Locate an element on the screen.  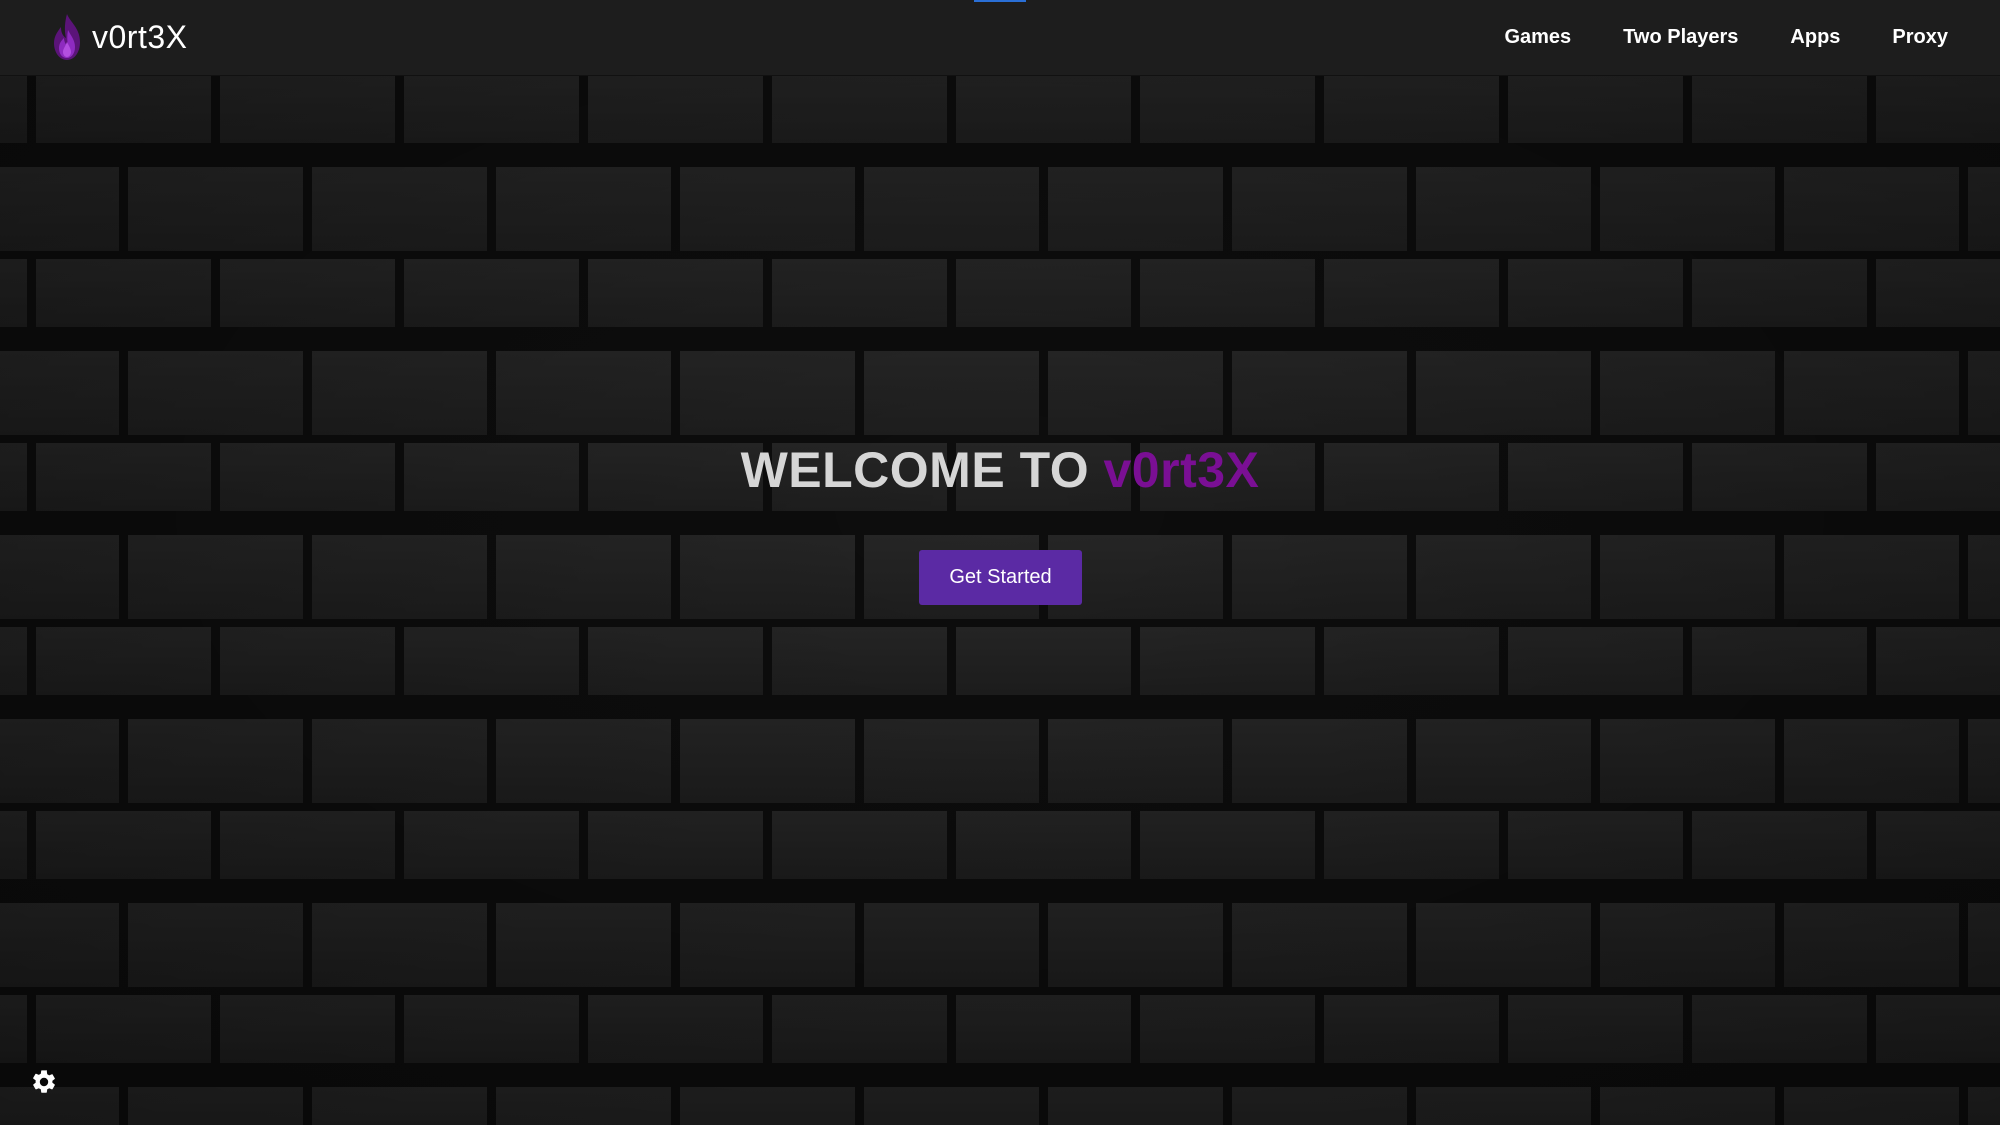
brand-home-link: v0rt3X is located at coordinates (118, 37).